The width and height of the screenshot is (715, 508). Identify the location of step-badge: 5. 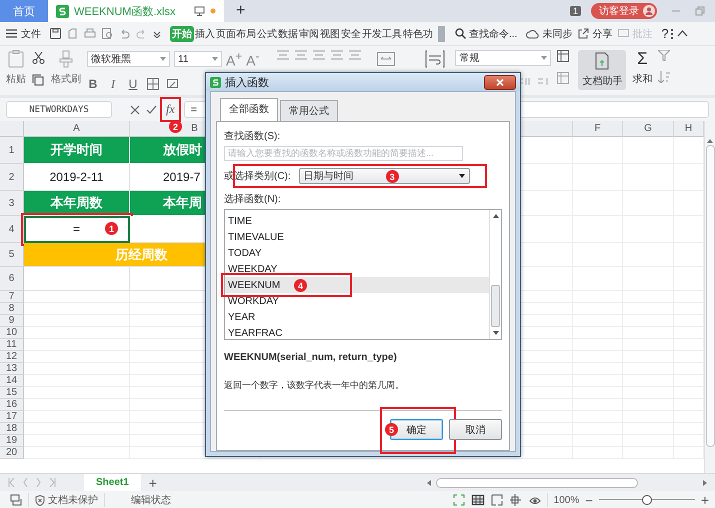
(391, 429).